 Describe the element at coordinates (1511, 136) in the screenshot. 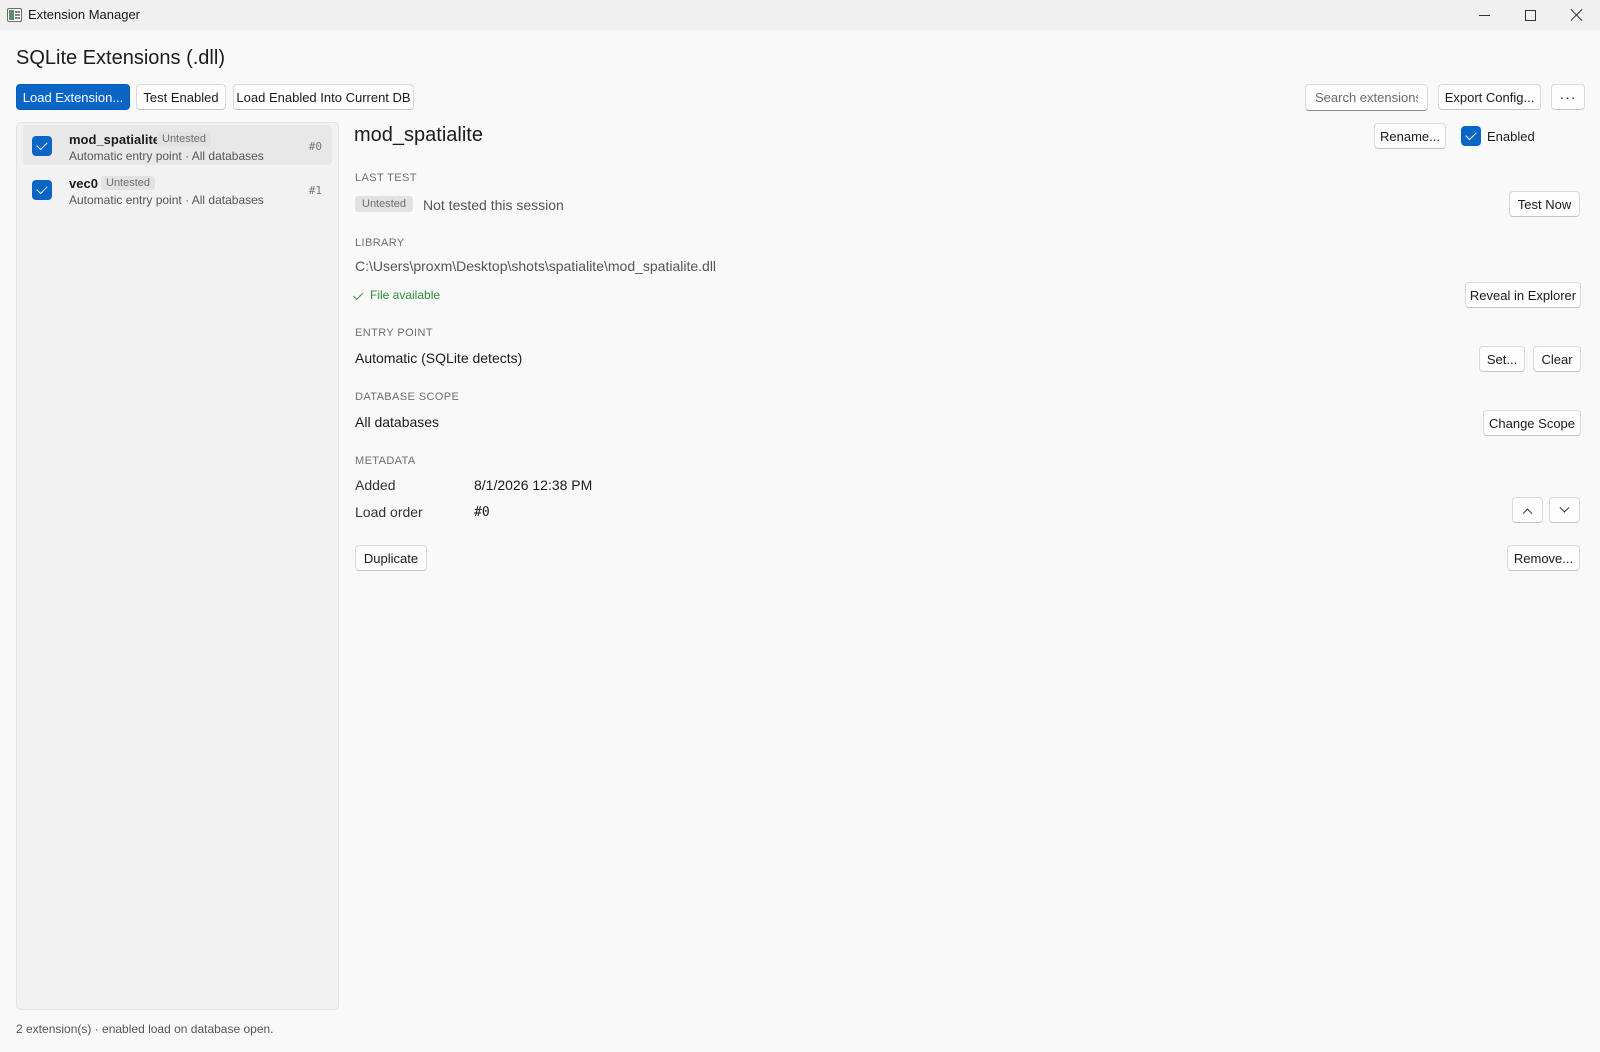

I see `enabled-label: Enabled` at that location.